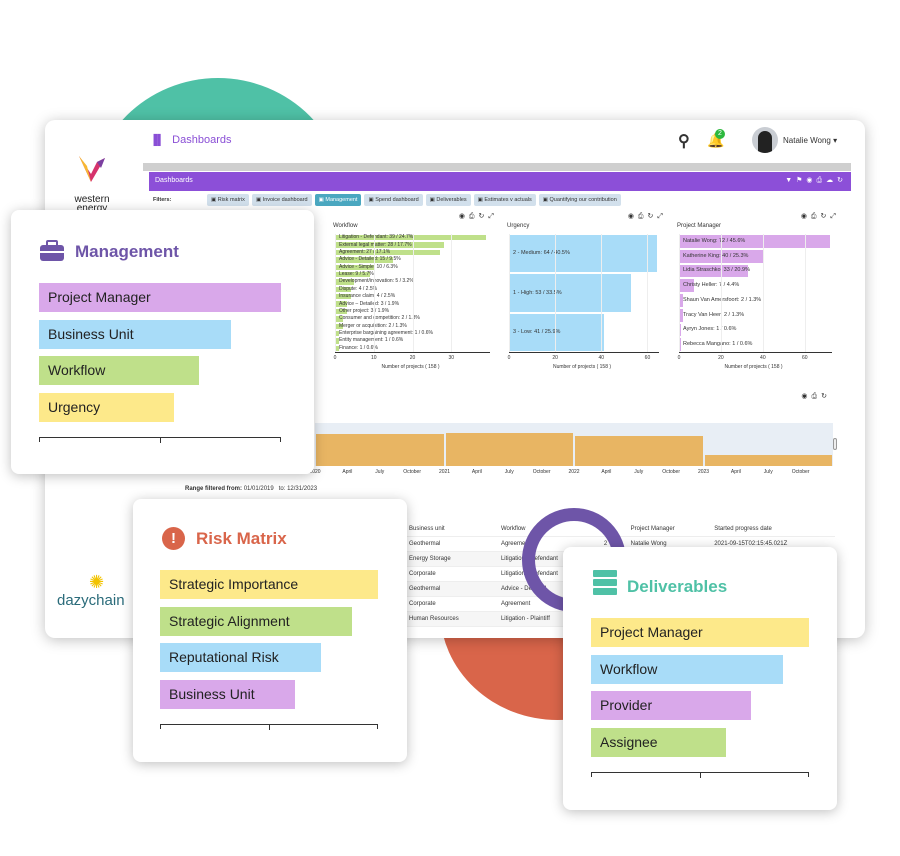 The width and height of the screenshot is (900, 856). Describe the element at coordinates (449, 574) in the screenshot. I see `table-cell: Corporate` at that location.